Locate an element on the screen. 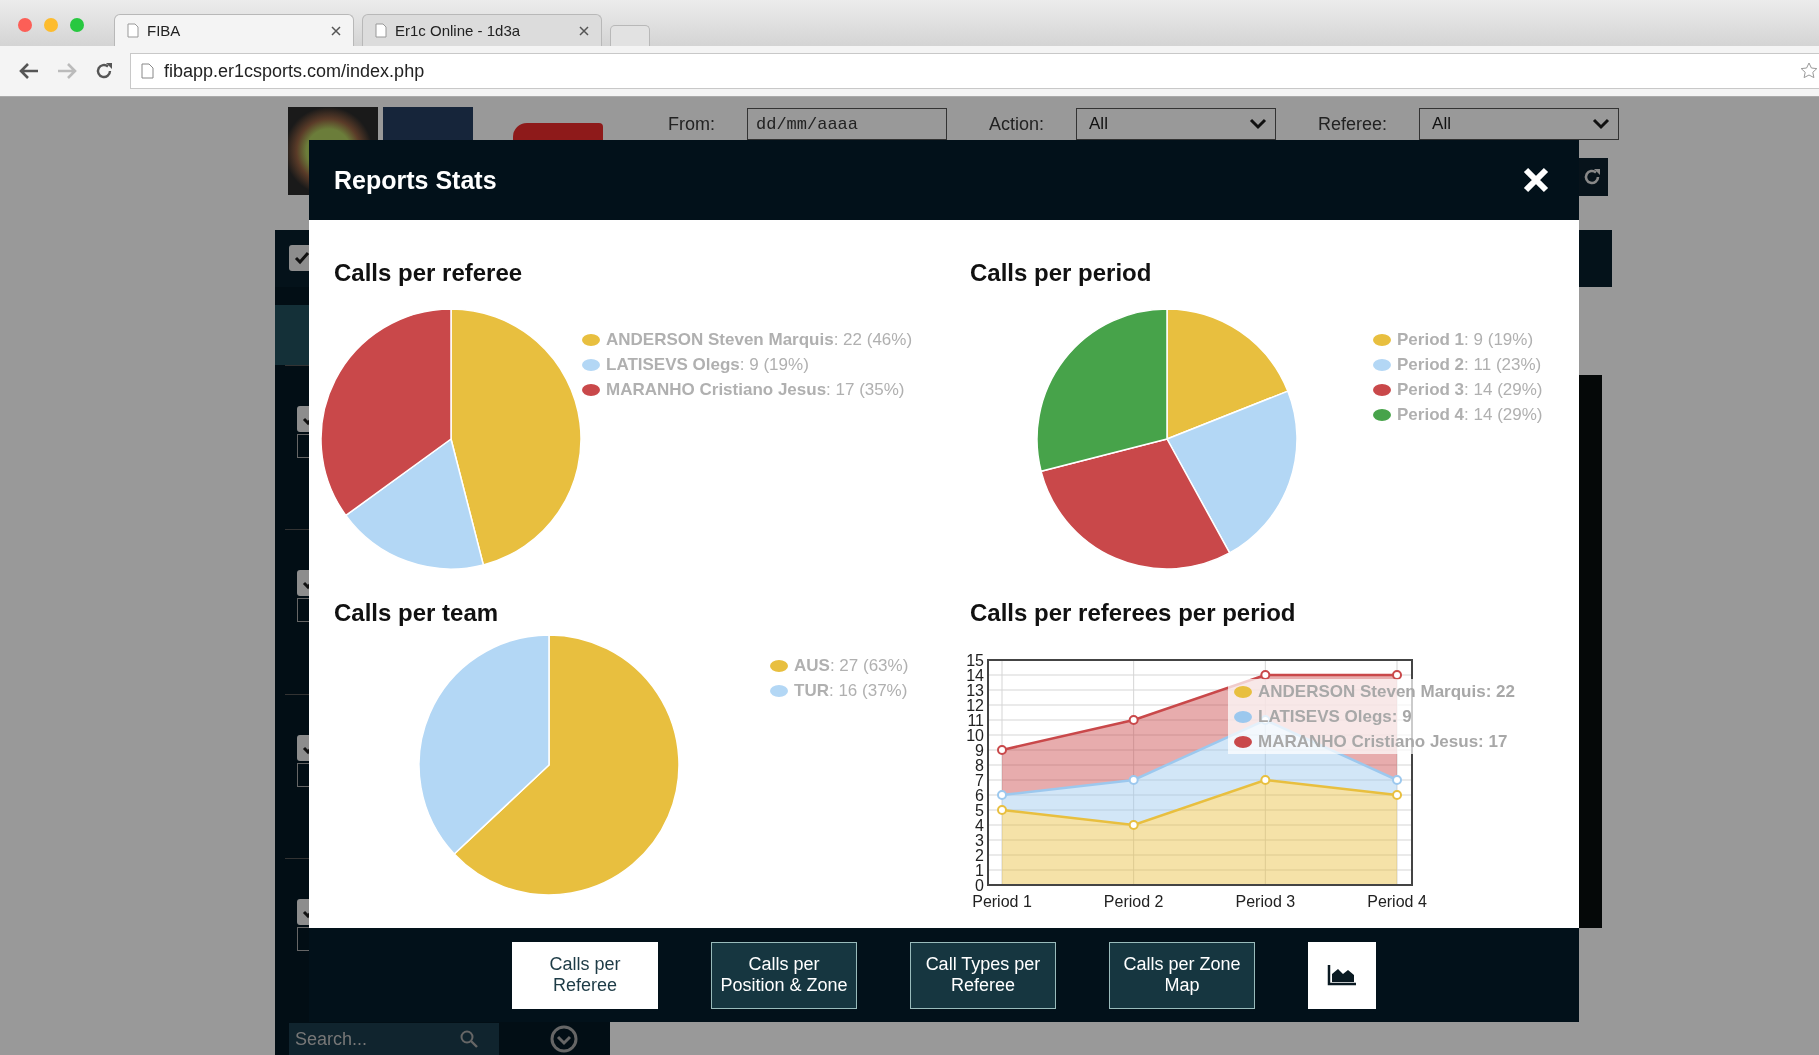  axis-tick-label: 4 is located at coordinates (979, 825).